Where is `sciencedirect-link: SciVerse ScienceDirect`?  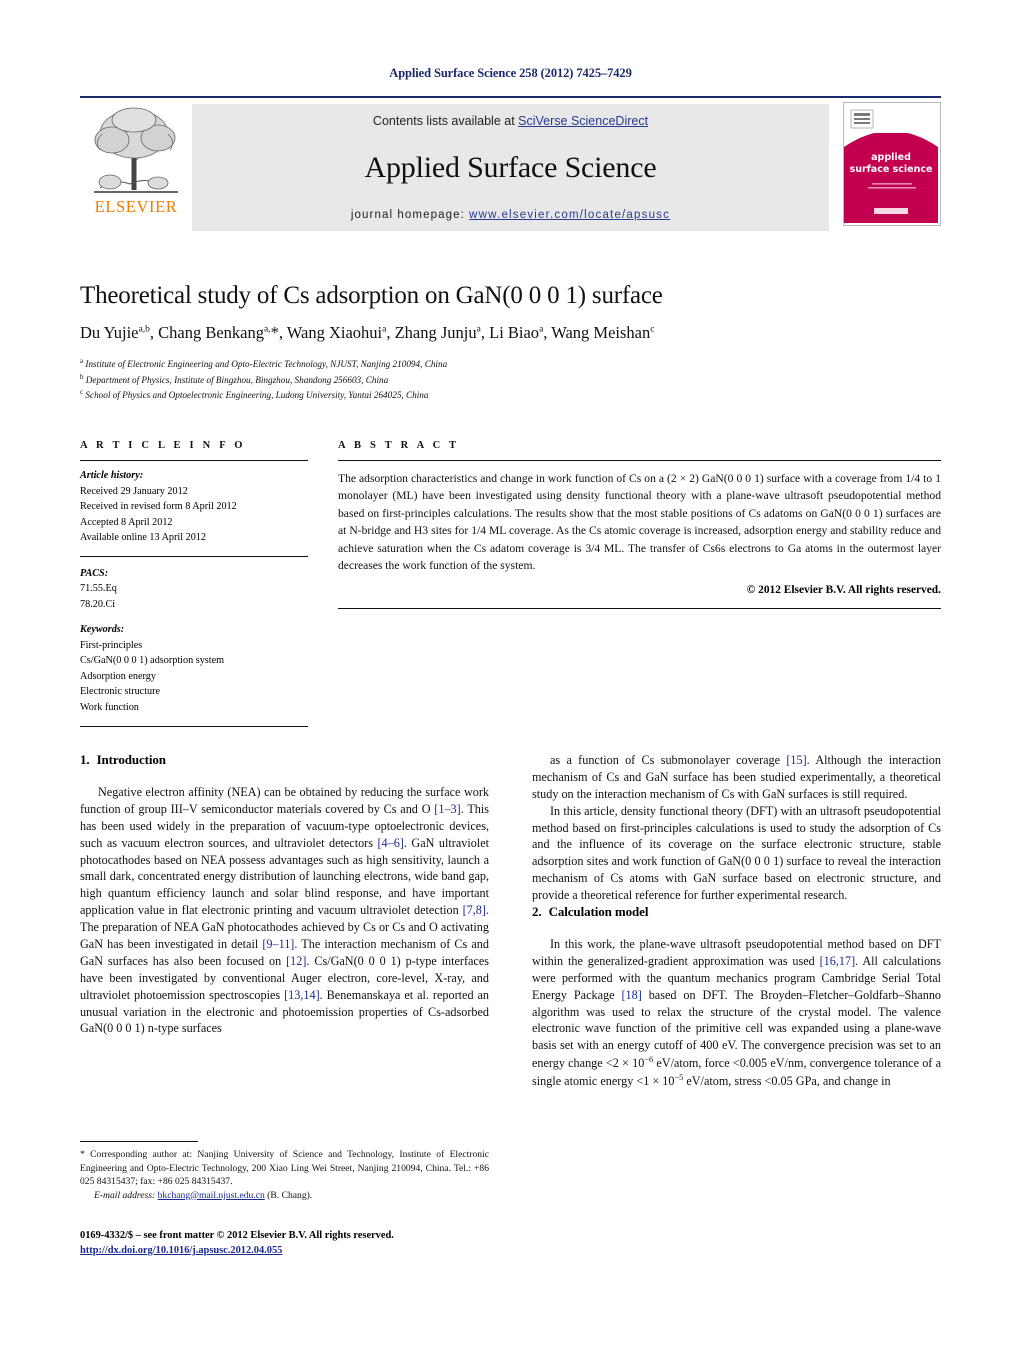 sciencedirect-link: SciVerse ScienceDirect is located at coordinates (583, 121).